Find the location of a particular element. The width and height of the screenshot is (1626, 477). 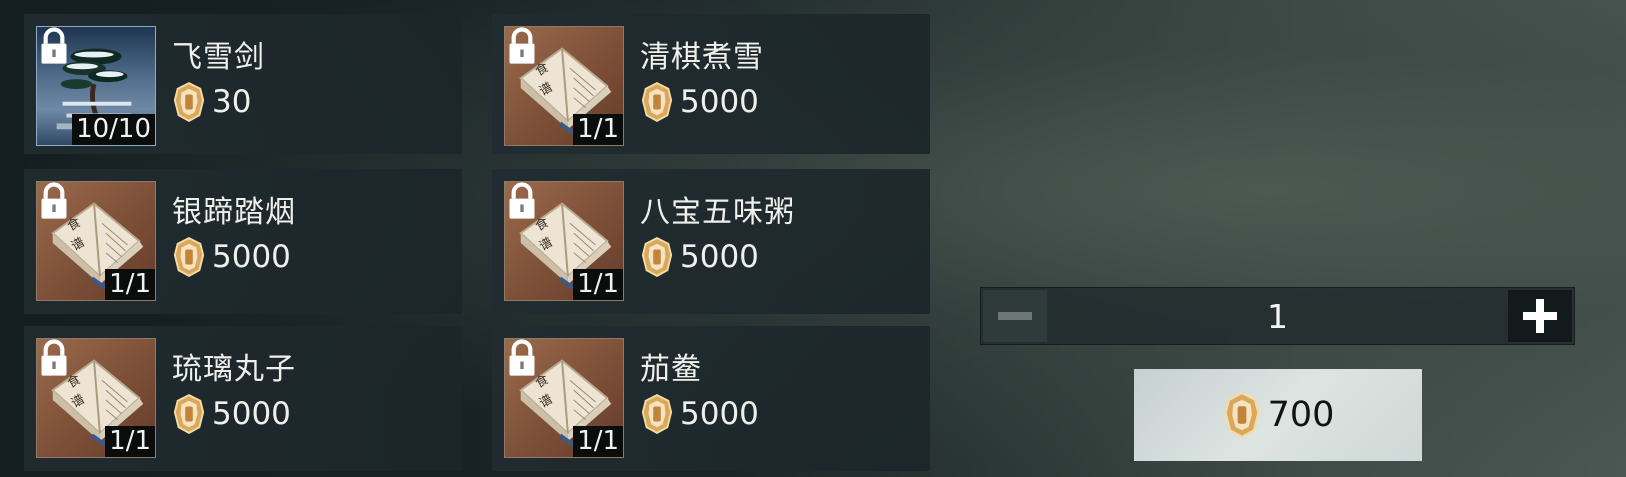

minus-icon is located at coordinates (1015, 316).